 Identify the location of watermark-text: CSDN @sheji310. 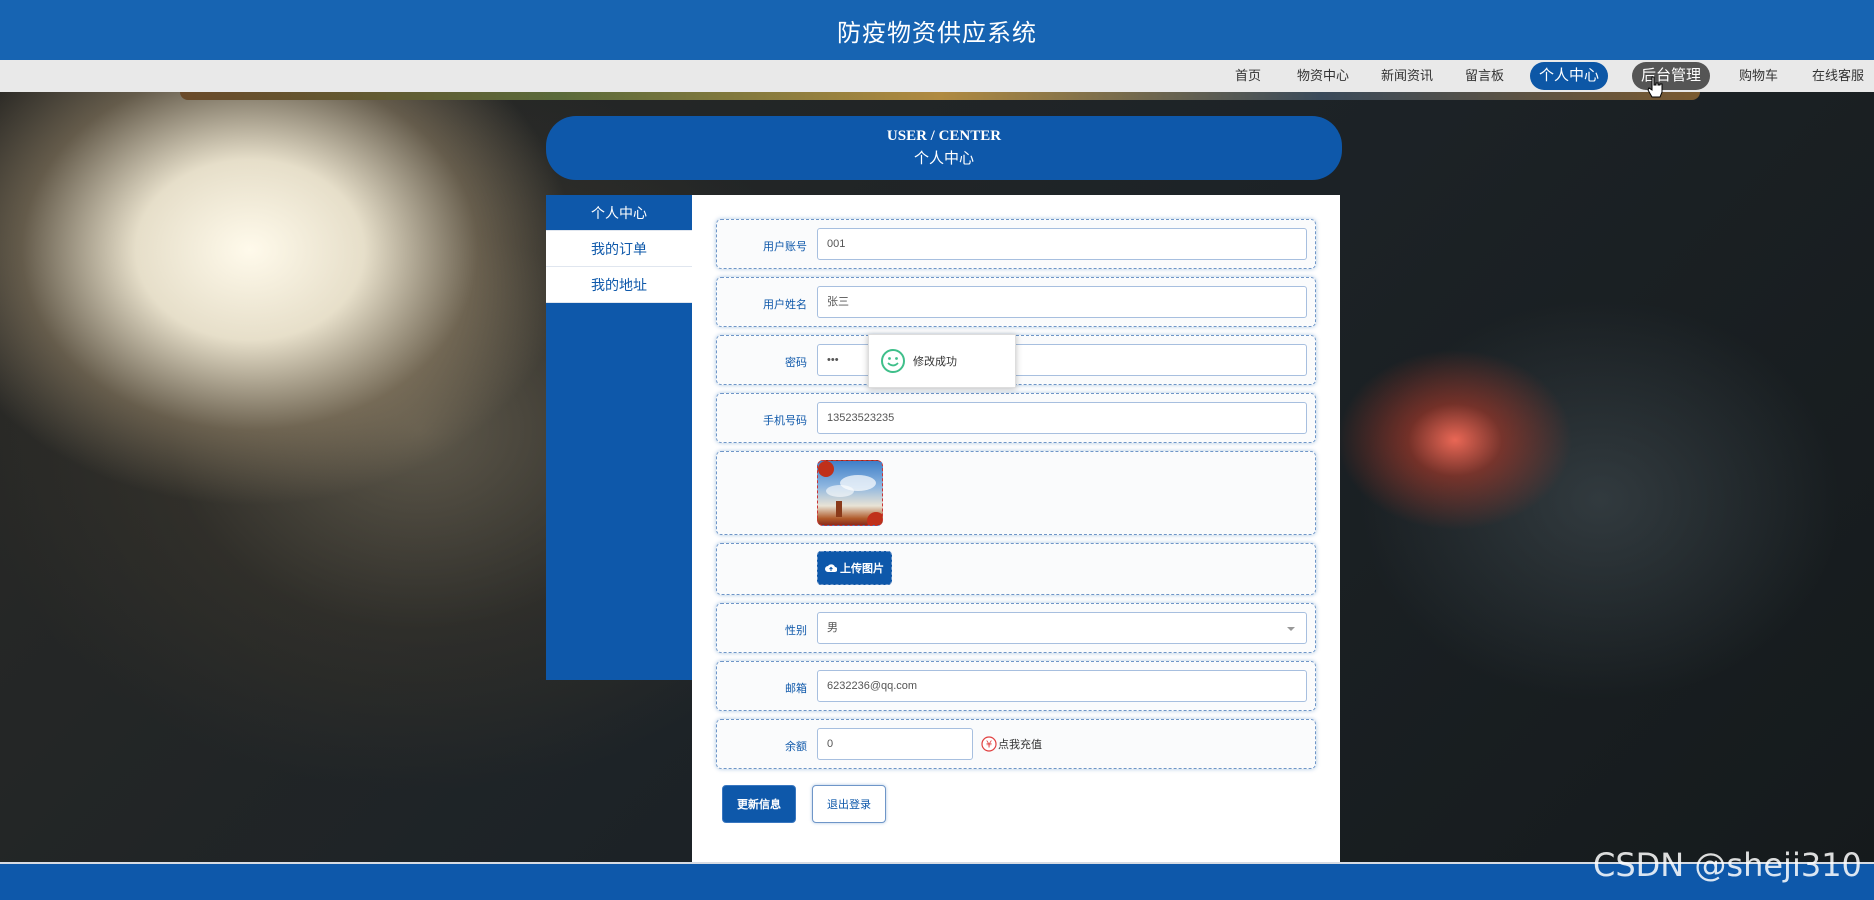
(1727, 865).